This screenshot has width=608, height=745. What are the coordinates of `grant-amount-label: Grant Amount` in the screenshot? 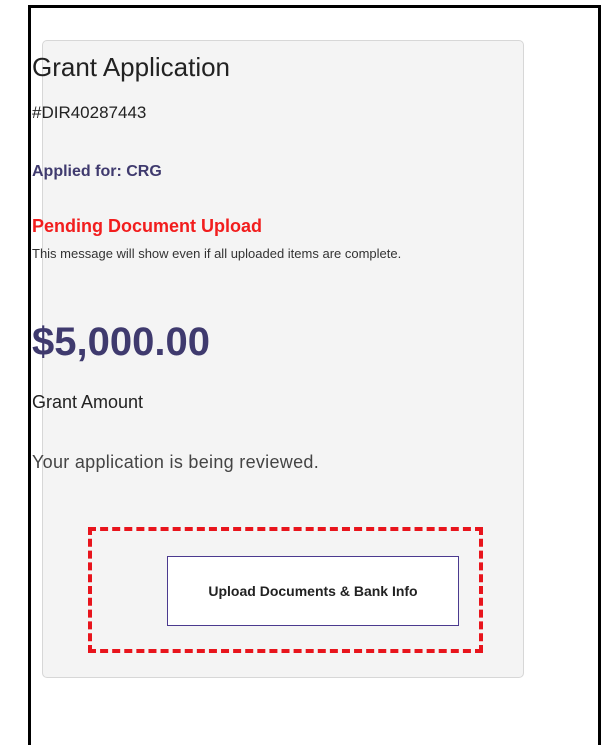 It's located at (88, 402).